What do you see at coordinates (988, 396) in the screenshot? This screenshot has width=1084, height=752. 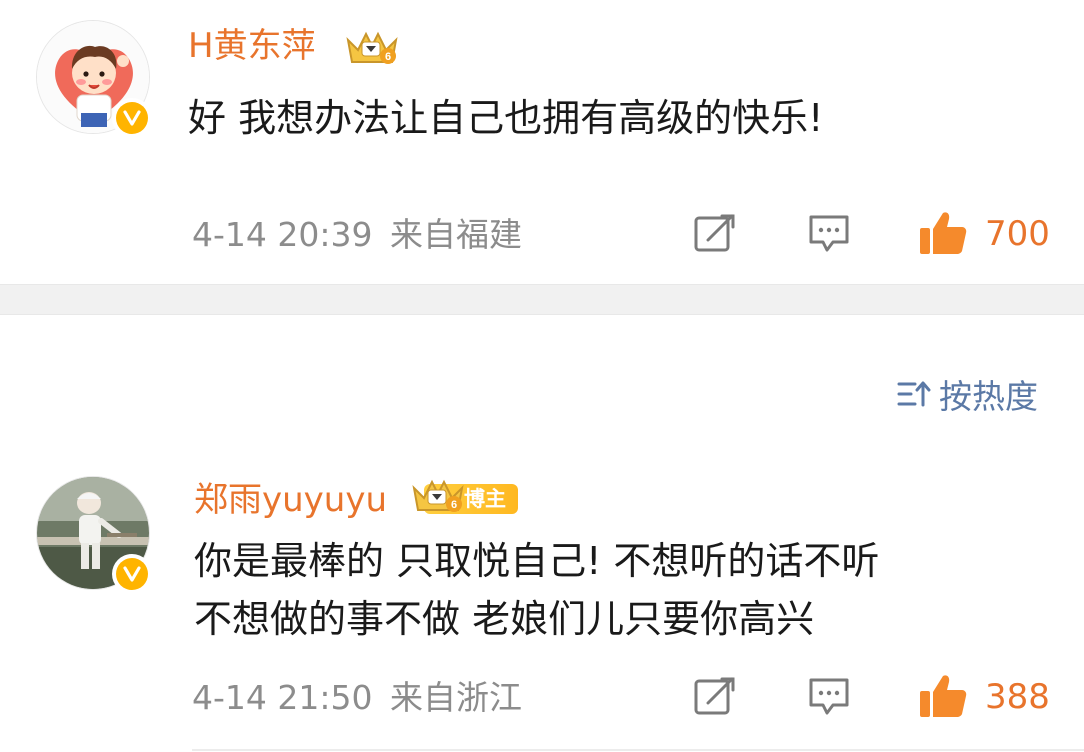 I see `sort-label: 按热度` at bounding box center [988, 396].